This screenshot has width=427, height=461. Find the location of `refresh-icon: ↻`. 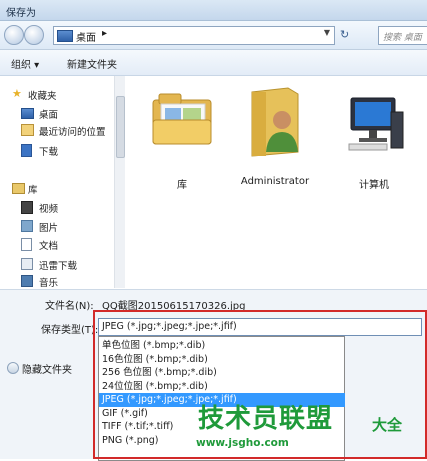

refresh-icon: ↻ is located at coordinates (344, 34).